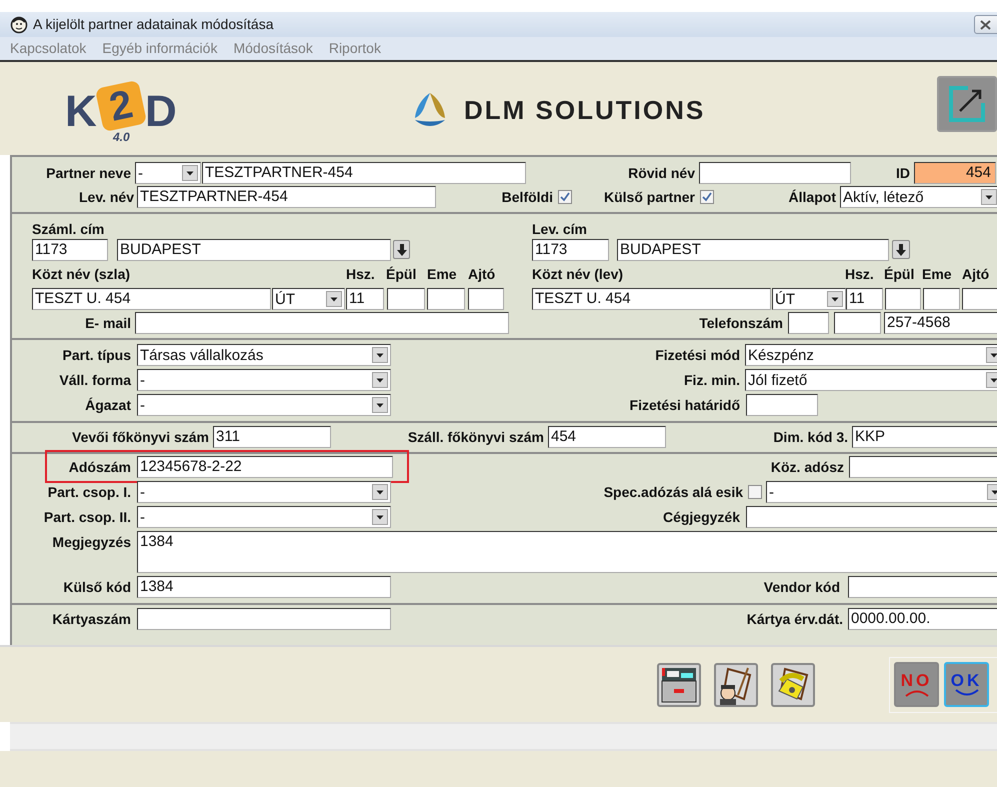 The width and height of the screenshot is (997, 787). What do you see at coordinates (108, 405) in the screenshot?
I see `field-label: Ágazat` at bounding box center [108, 405].